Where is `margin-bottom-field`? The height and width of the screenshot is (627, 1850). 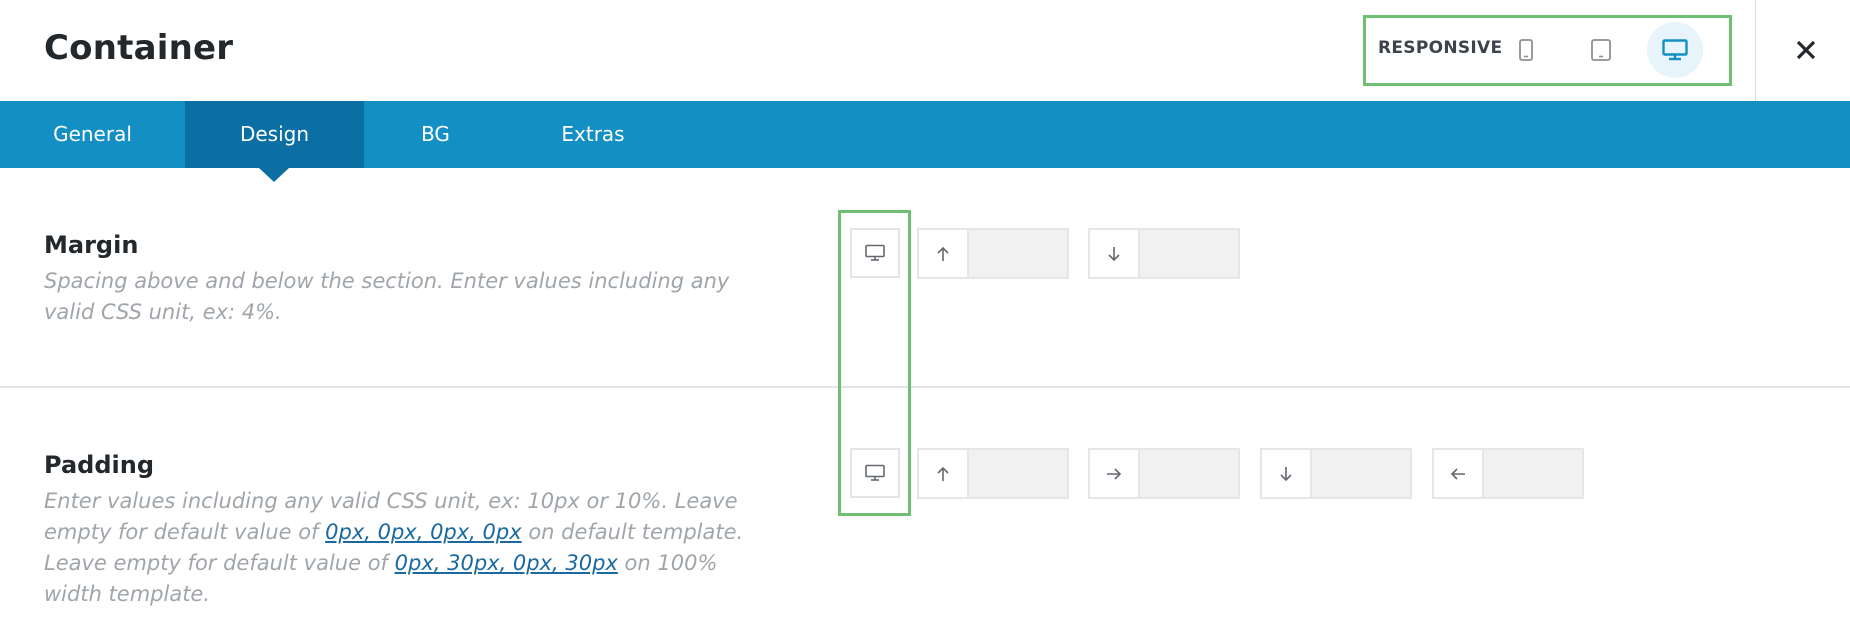 margin-bottom-field is located at coordinates (1164, 253).